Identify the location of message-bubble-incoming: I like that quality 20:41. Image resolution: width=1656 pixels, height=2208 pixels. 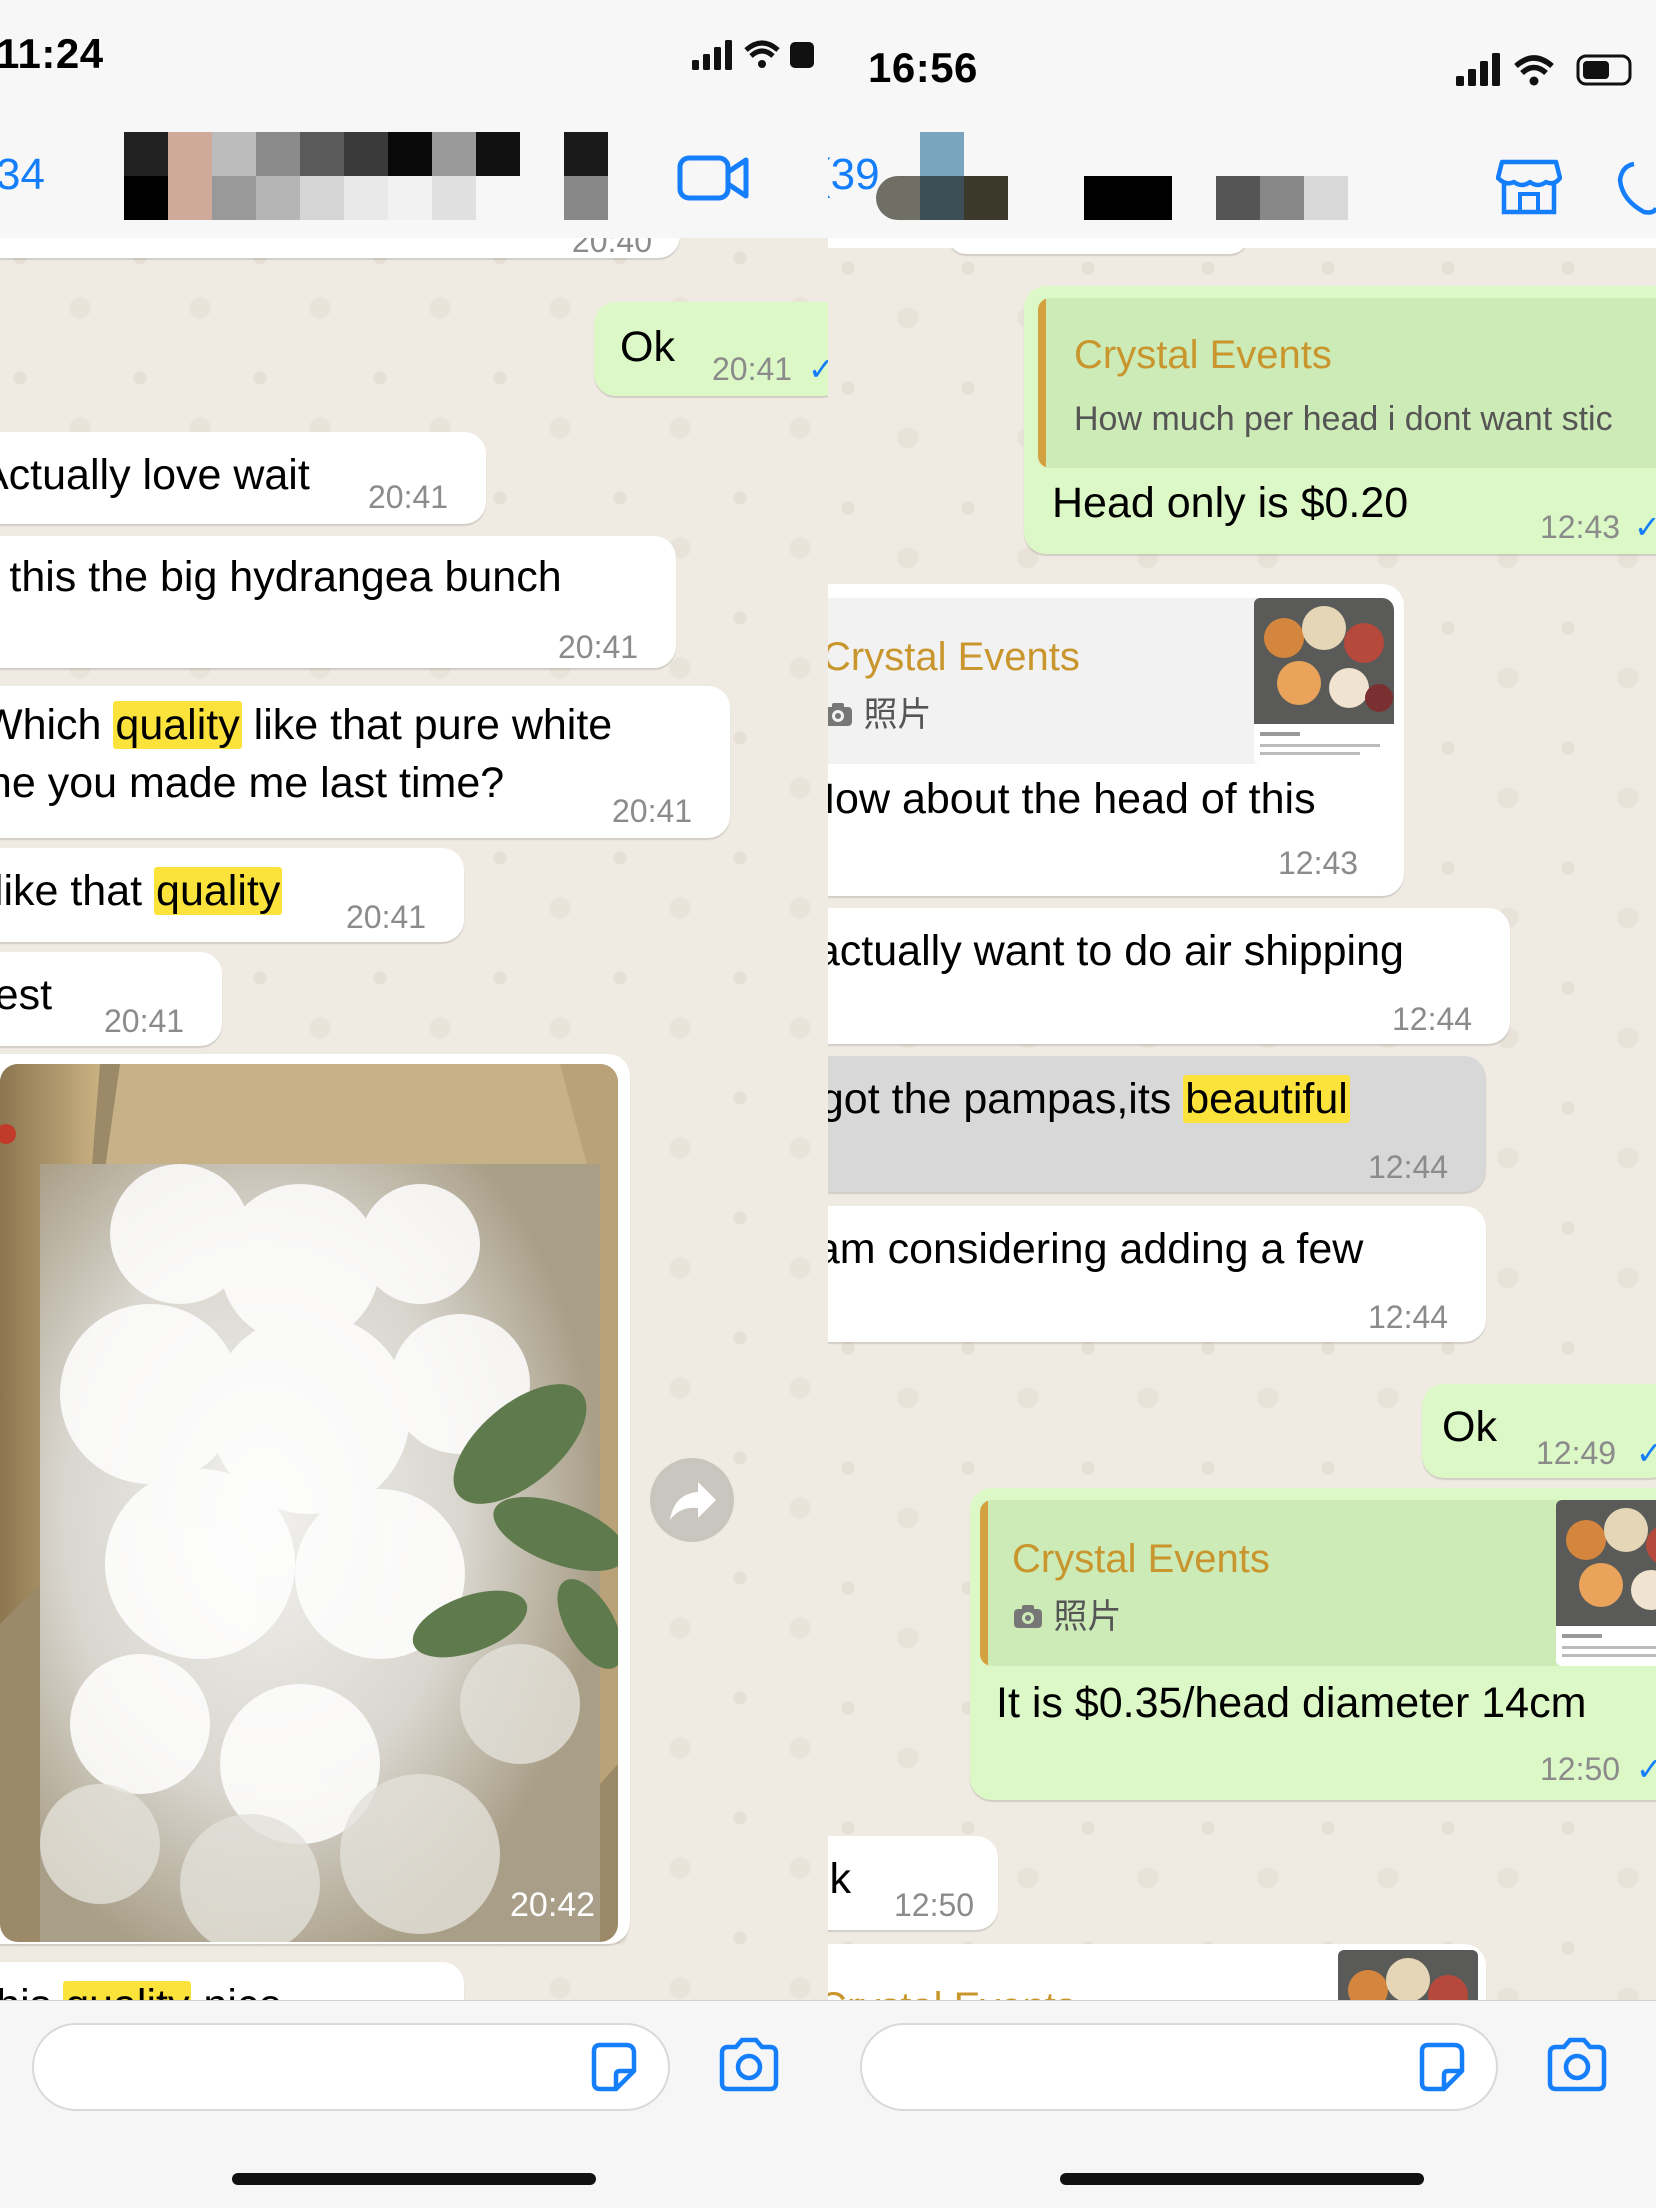
(232, 895).